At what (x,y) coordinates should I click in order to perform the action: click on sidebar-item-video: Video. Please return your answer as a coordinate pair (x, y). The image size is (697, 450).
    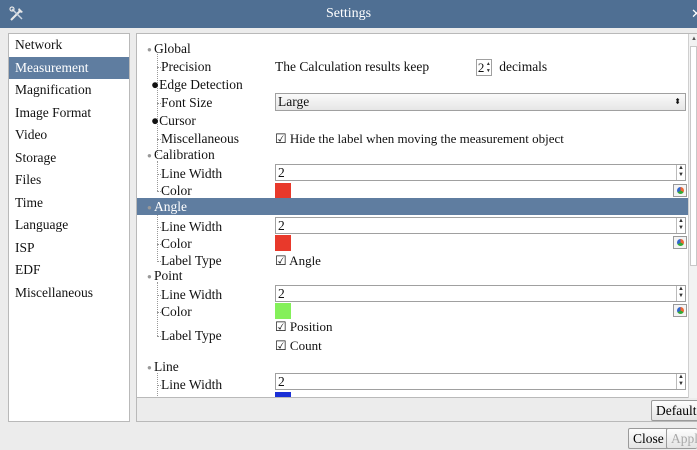
    Looking at the image, I should click on (69, 135).